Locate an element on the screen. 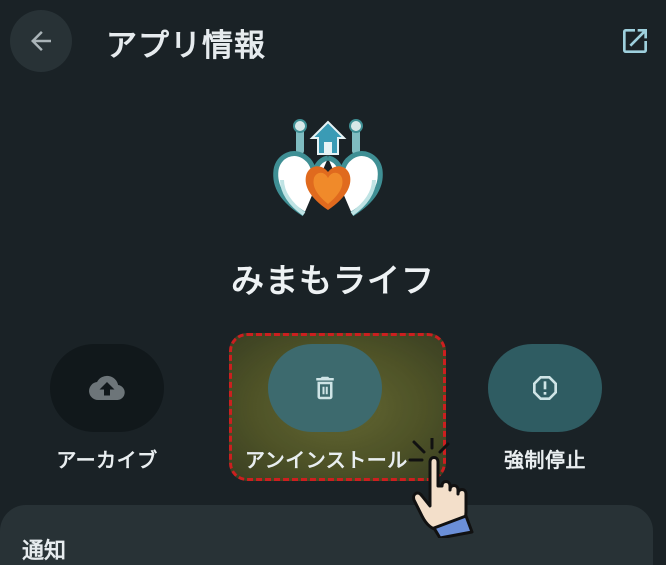 This screenshot has height=565, width=666. heart-home-app-icon is located at coordinates (328, 168).